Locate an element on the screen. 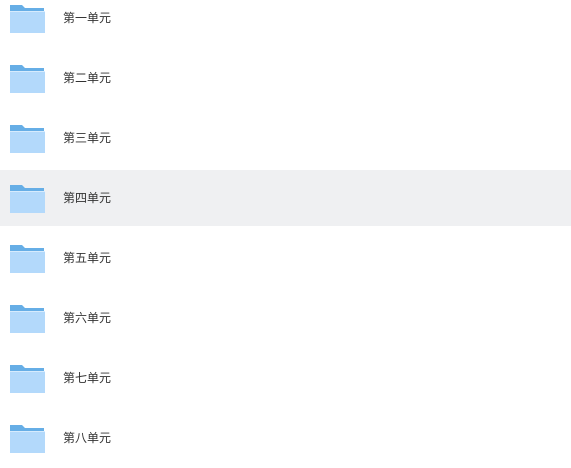  folder-row-3: 第三单元 is located at coordinates (285, 138).